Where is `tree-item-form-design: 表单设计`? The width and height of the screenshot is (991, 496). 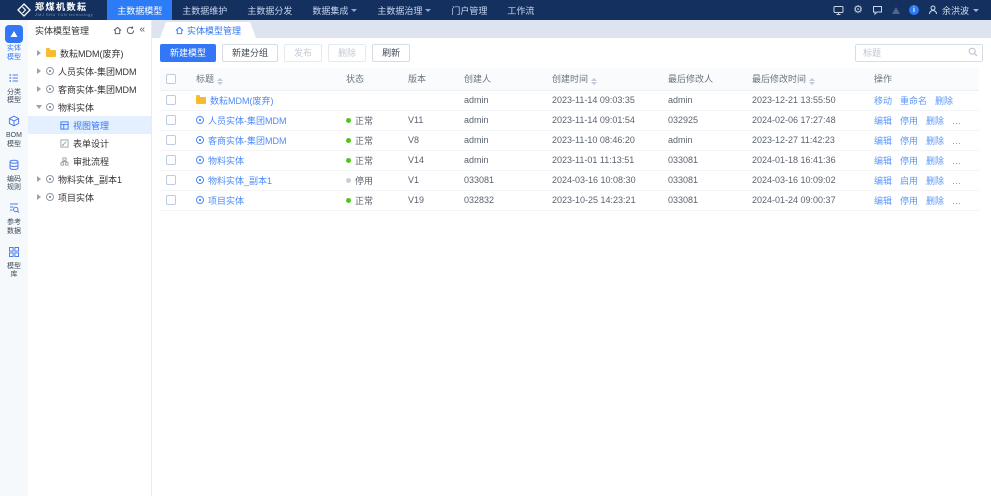 tree-item-form-design: 表单设计 is located at coordinates (89, 143).